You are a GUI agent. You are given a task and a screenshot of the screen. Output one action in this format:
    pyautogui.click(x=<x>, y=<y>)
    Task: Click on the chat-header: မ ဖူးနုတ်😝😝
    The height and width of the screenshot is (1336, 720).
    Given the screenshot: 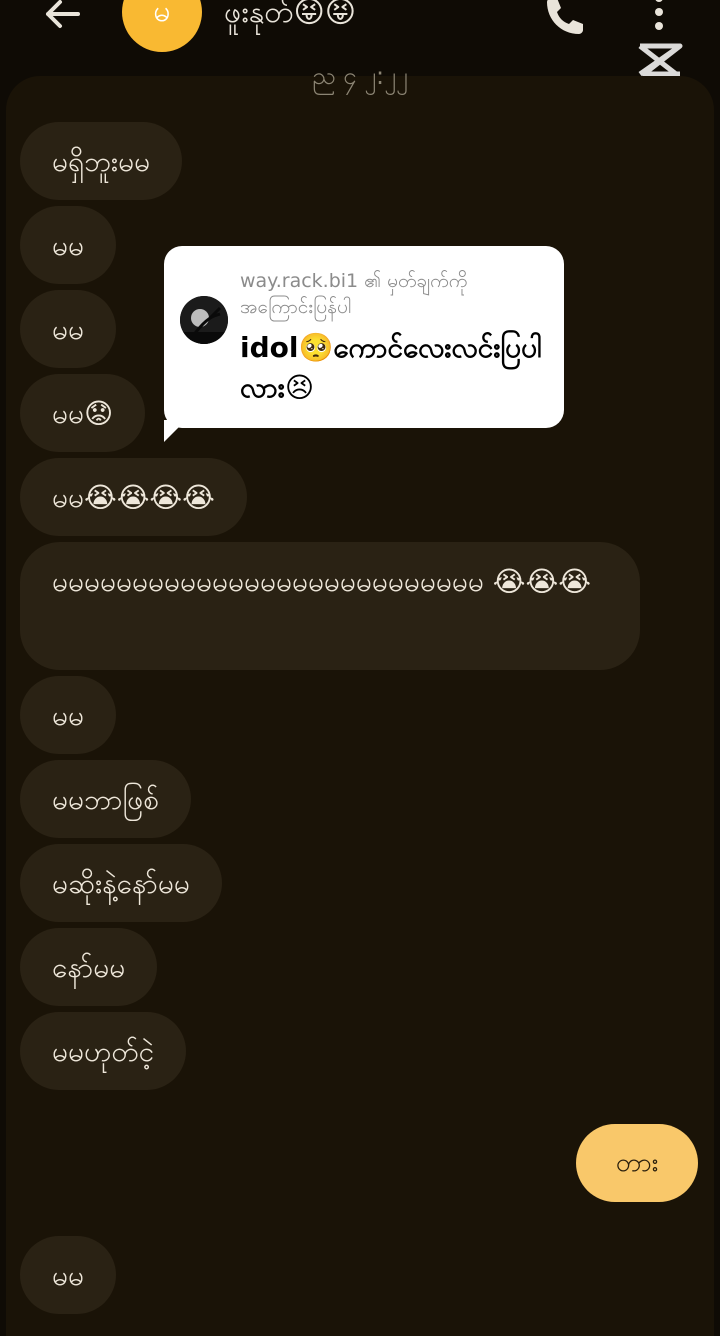 What is the action you would take?
    pyautogui.click(x=360, y=38)
    